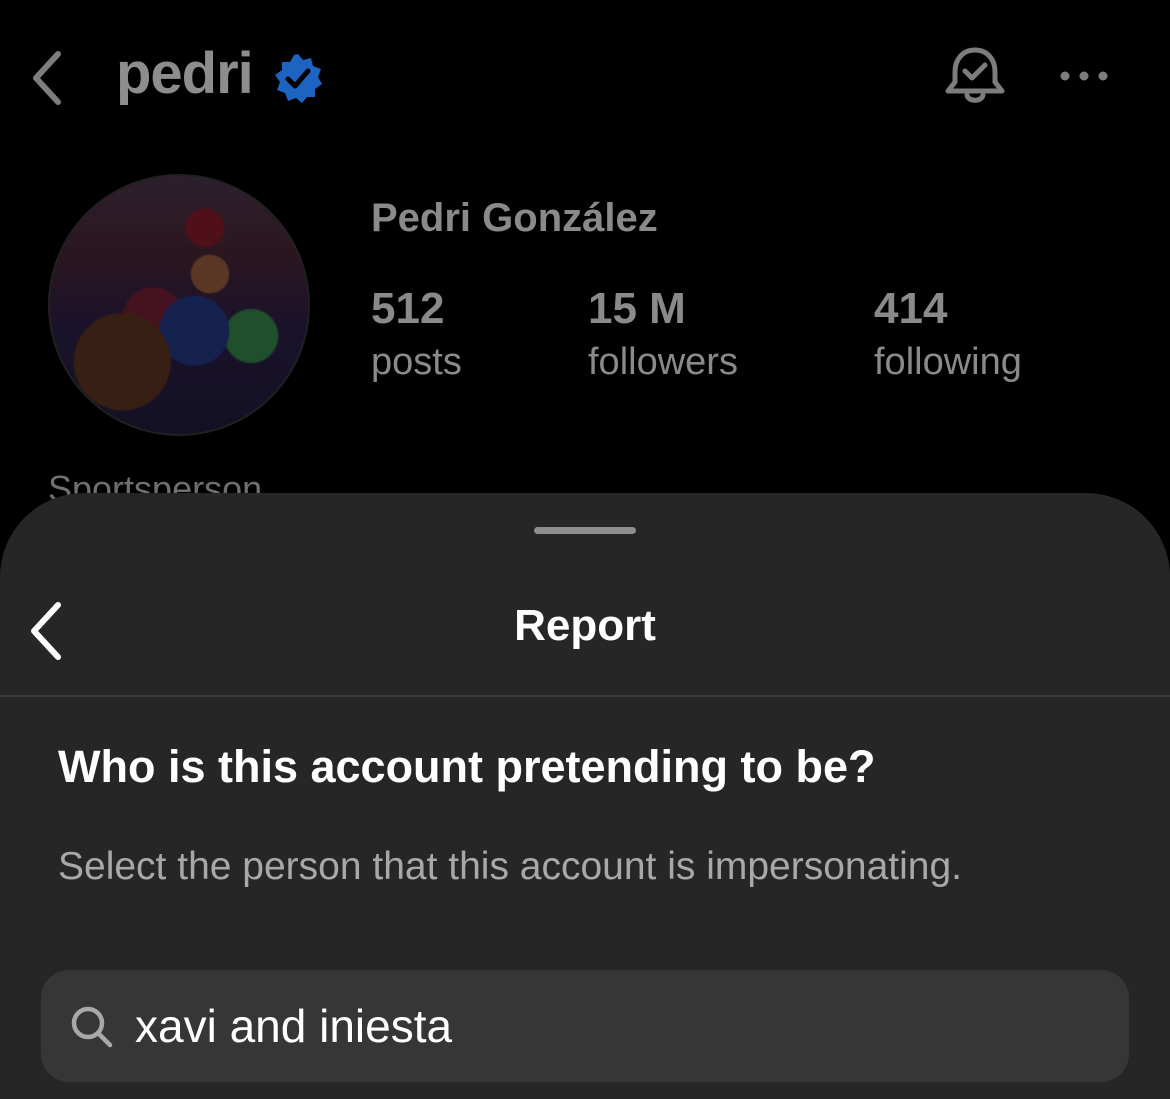  What do you see at coordinates (948, 362) in the screenshot?
I see `stat-following-label: following` at bounding box center [948, 362].